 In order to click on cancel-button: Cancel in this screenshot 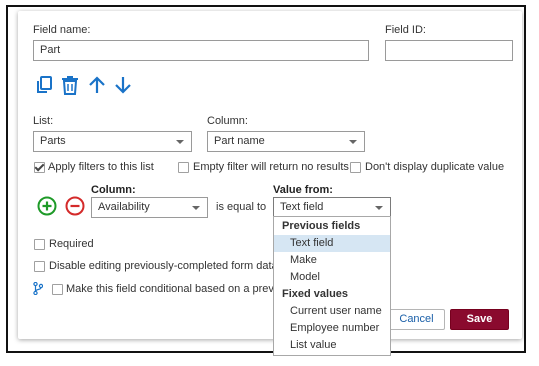, I will do `click(416, 319)`.